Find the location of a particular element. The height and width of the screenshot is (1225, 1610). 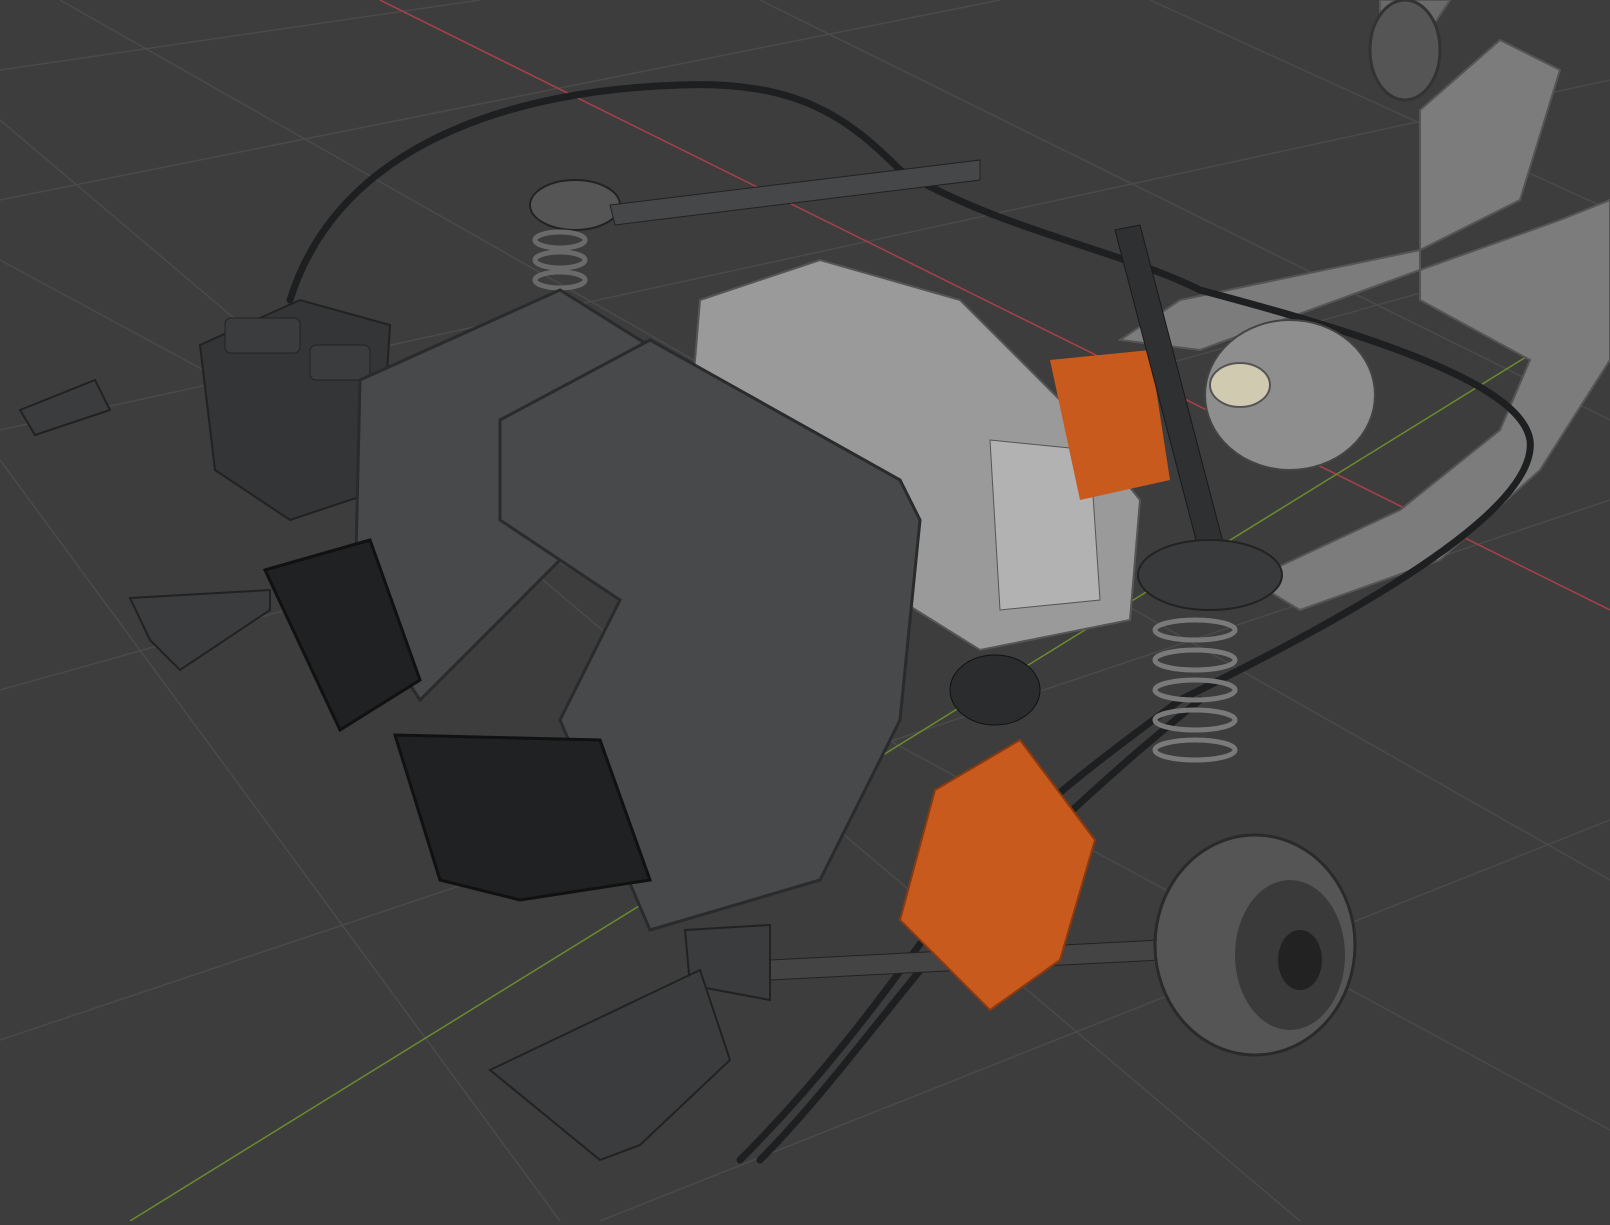

brake-reservoir is located at coordinates (995, 690).